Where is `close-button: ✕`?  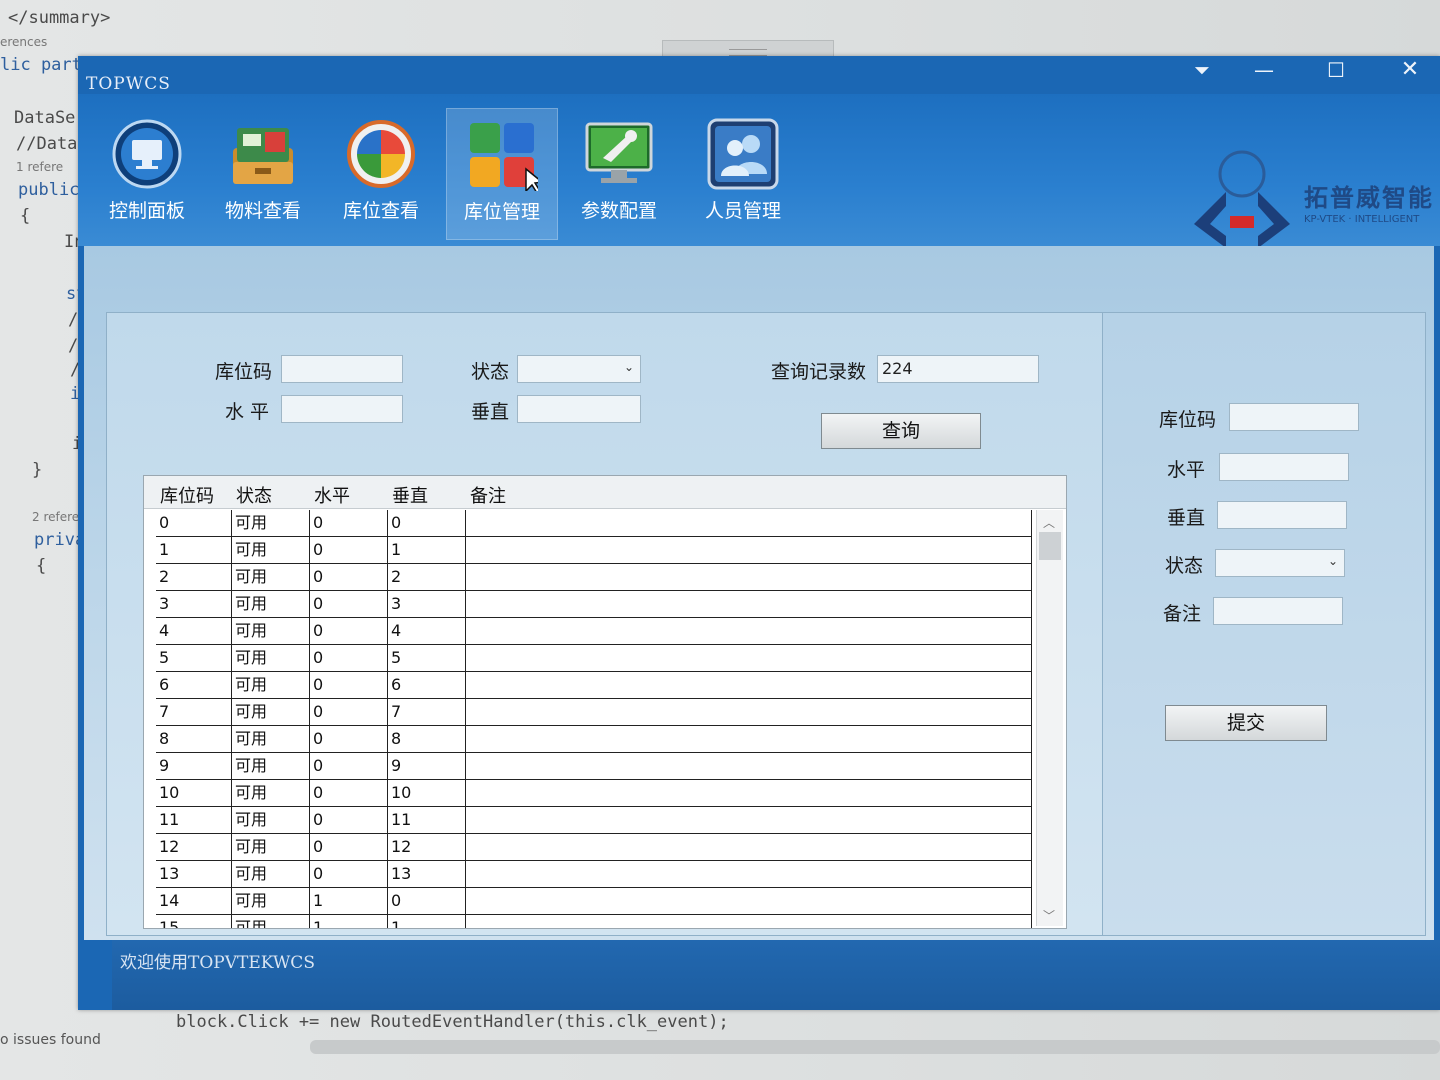 close-button: ✕ is located at coordinates (1410, 71).